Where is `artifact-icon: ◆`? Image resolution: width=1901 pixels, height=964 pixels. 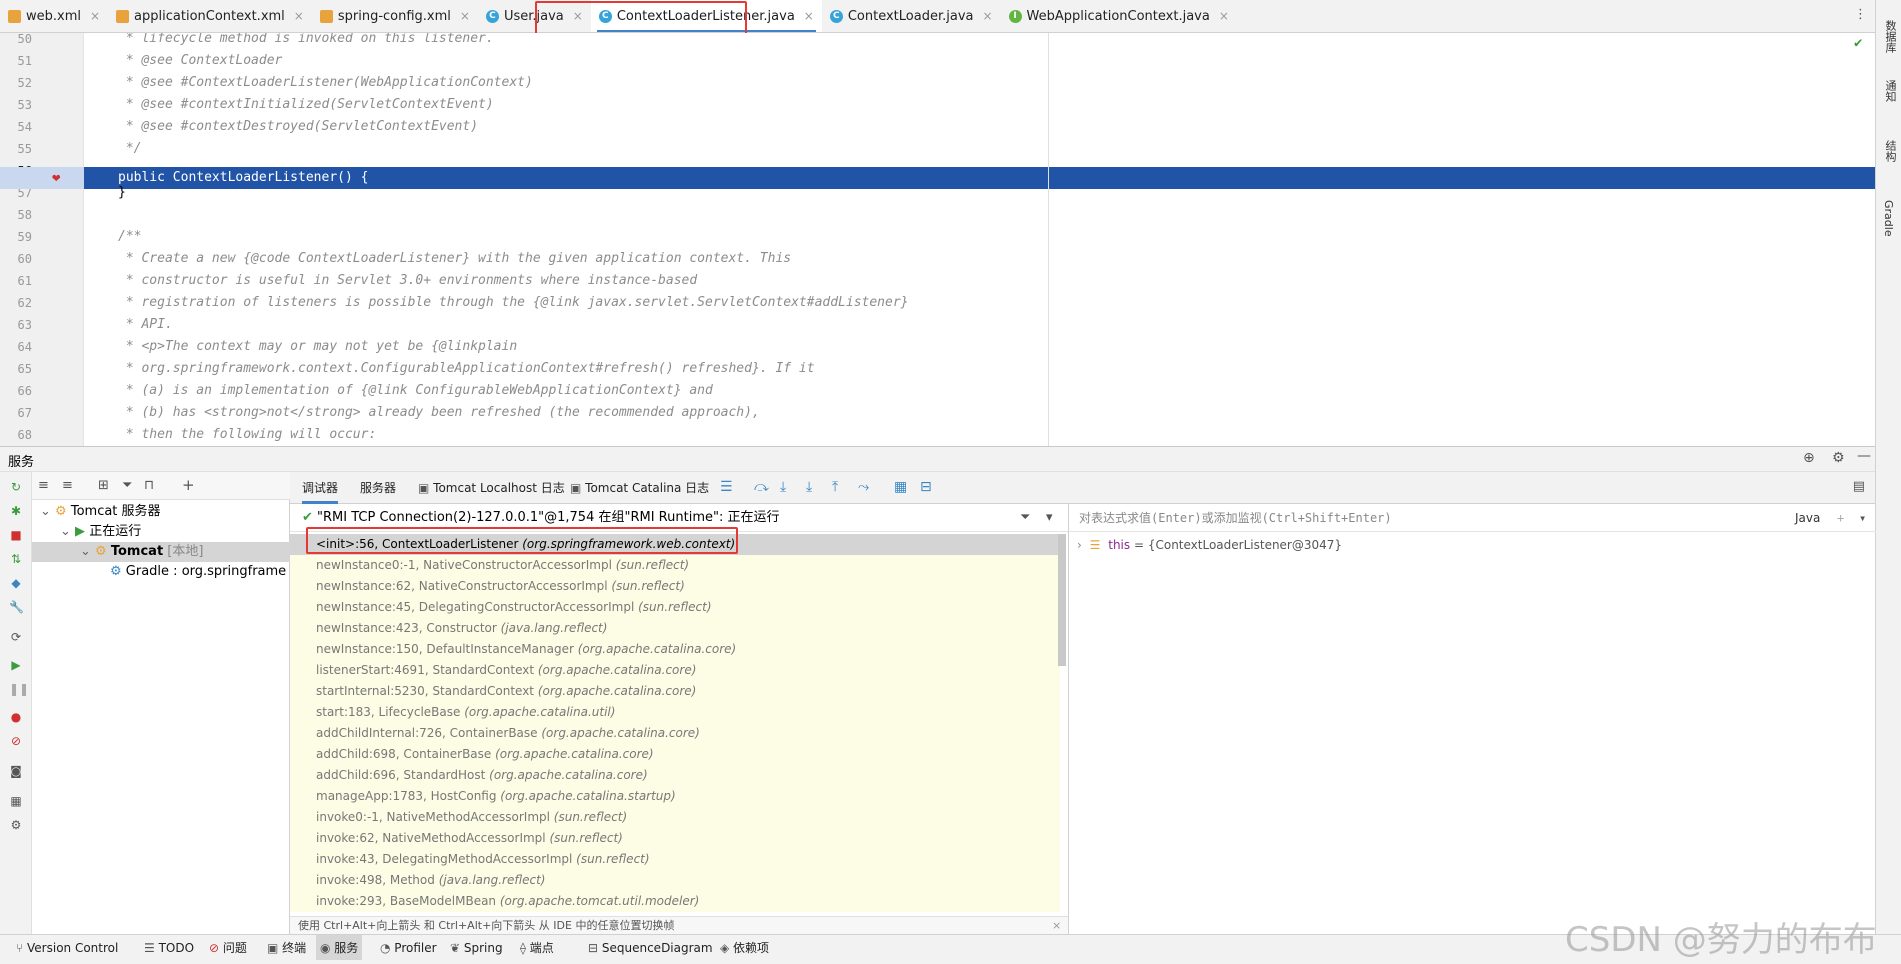 artifact-icon: ◆ is located at coordinates (16, 583).